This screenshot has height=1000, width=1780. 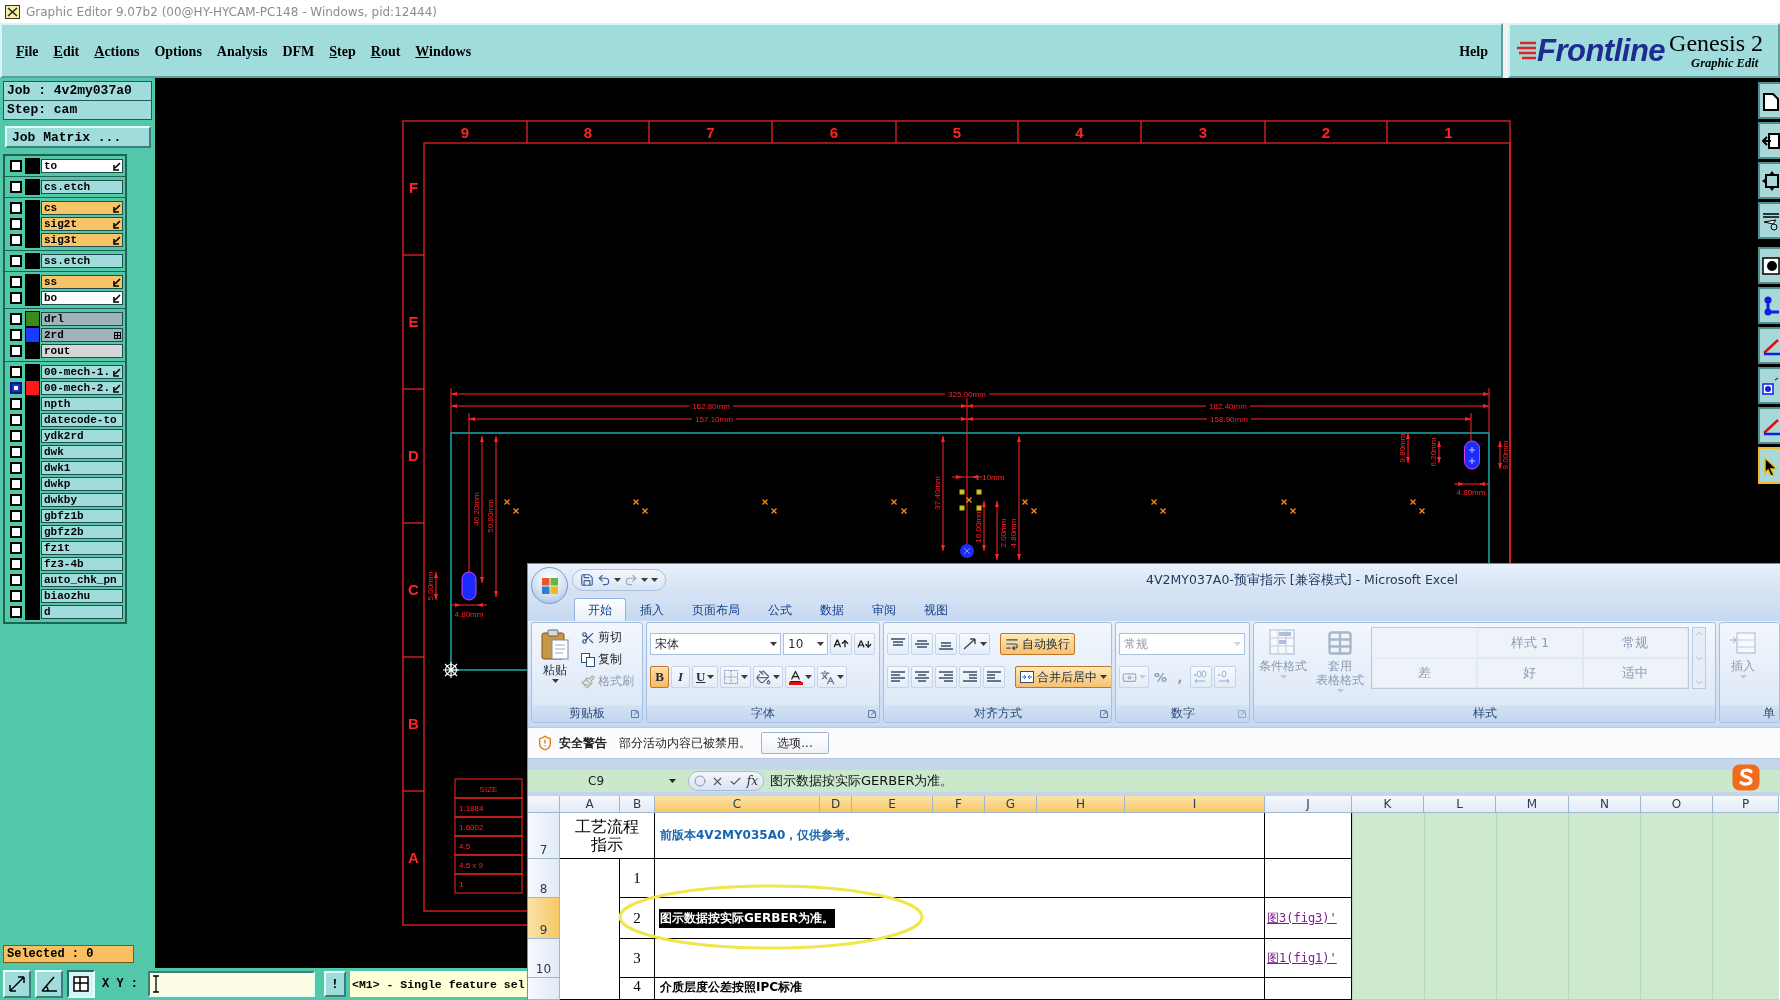 What do you see at coordinates (81, 984) in the screenshot?
I see `status-tool-button` at bounding box center [81, 984].